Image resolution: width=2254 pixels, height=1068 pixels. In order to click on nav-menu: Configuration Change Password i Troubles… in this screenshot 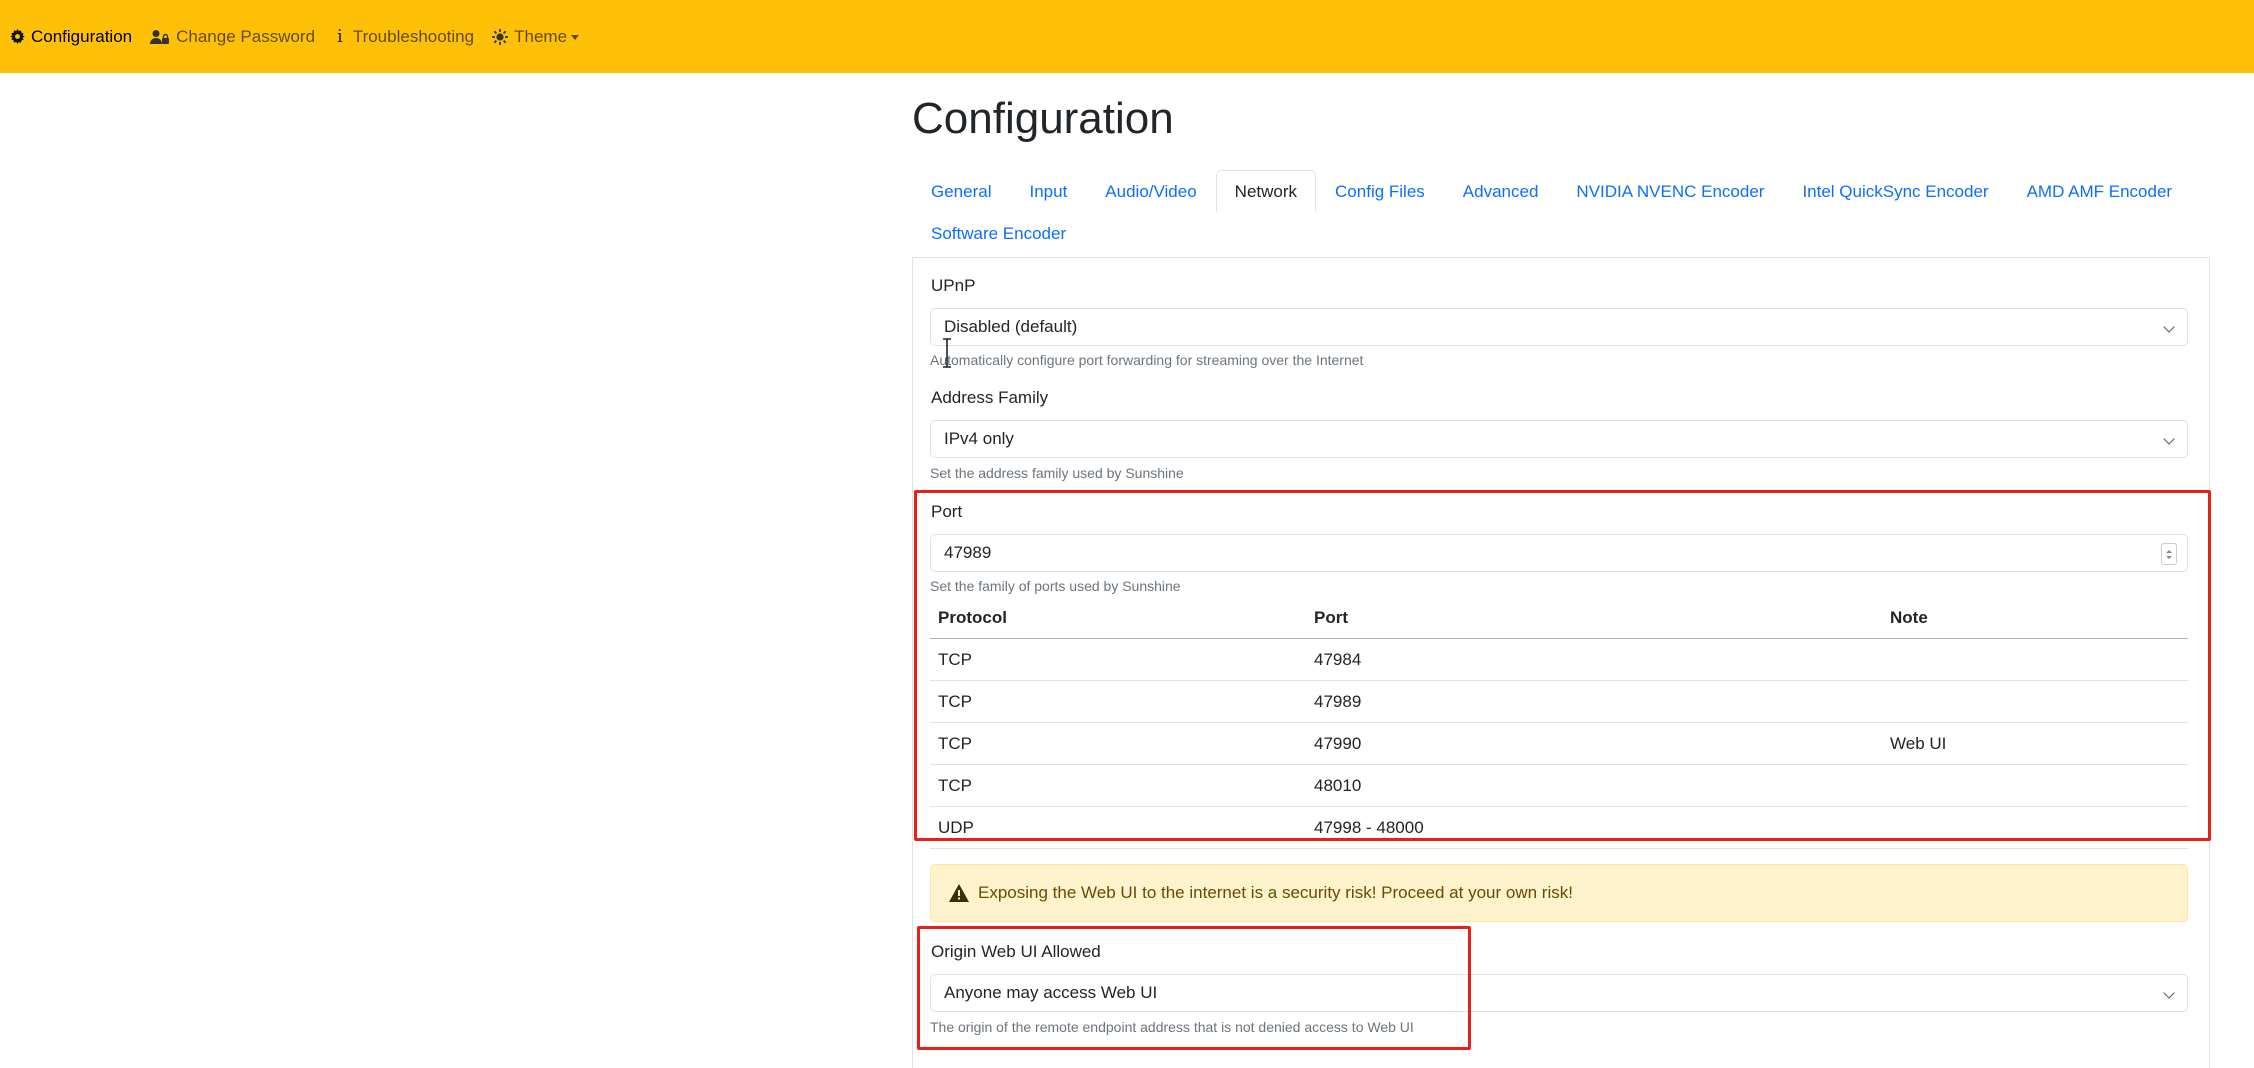, I will do `click(1127, 36)`.